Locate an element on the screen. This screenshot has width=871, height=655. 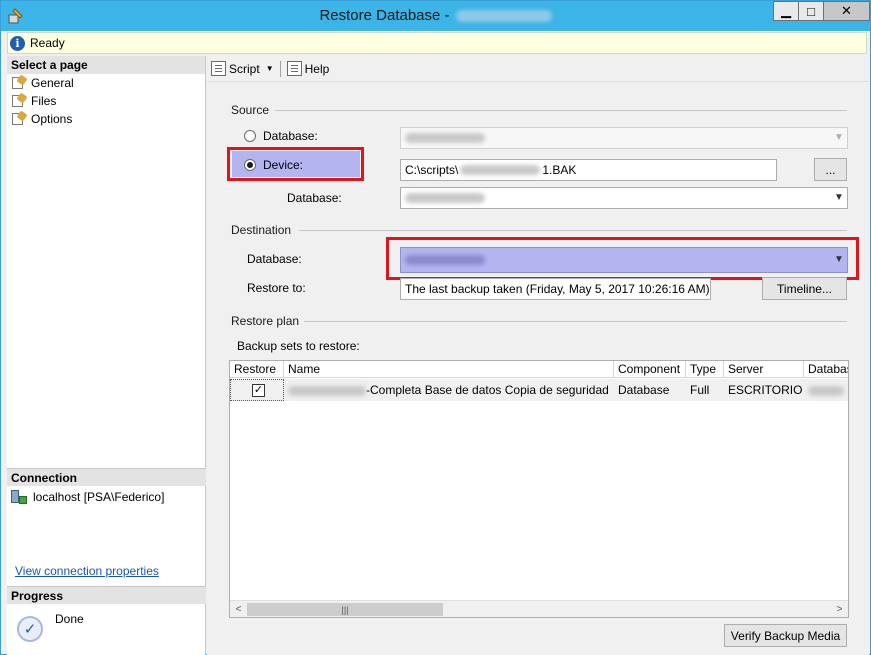
progress-status: ✓ Done is located at coordinates (106, 627).